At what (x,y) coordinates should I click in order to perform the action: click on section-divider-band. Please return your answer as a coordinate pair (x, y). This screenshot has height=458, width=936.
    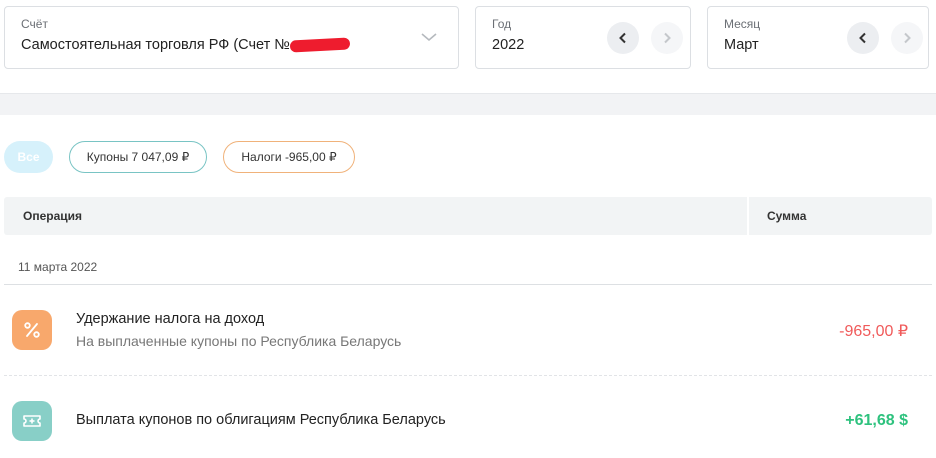
    Looking at the image, I should click on (468, 104).